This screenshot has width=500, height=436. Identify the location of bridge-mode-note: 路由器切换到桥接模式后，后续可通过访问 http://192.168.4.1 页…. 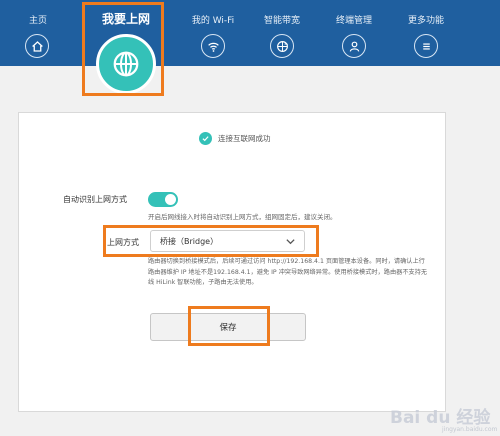
(288, 272).